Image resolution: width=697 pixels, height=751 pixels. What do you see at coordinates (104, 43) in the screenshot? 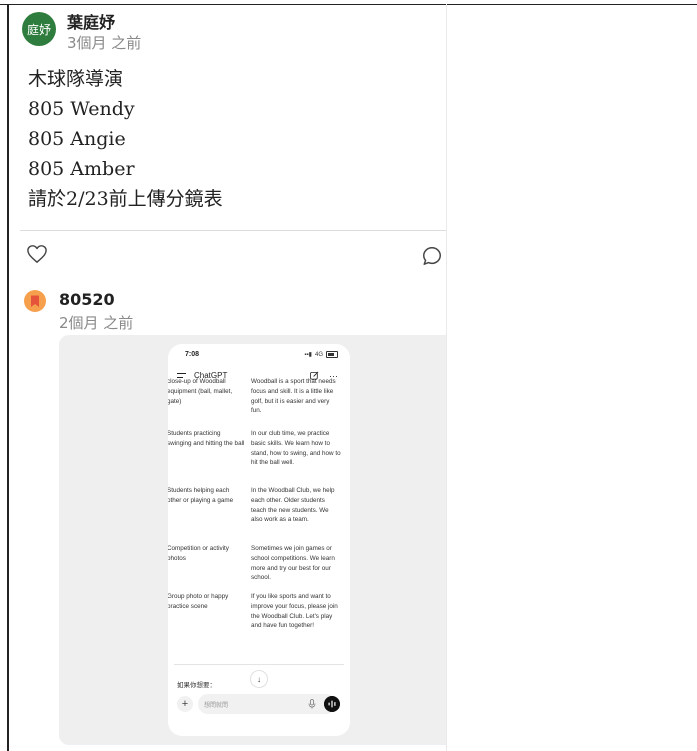
I see `post-timestamp: 3個月 之前` at bounding box center [104, 43].